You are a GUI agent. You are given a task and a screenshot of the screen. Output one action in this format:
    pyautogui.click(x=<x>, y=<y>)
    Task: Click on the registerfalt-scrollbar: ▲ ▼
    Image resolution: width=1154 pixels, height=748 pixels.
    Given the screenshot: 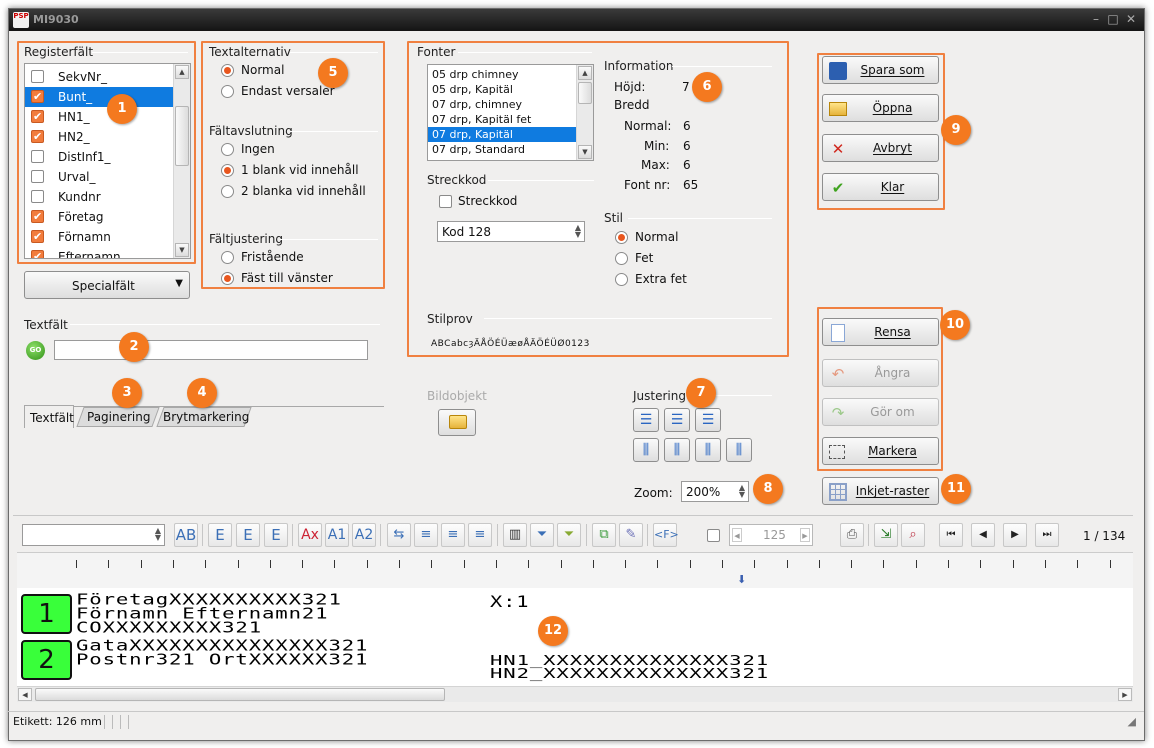 What is the action you would take?
    pyautogui.click(x=181, y=161)
    